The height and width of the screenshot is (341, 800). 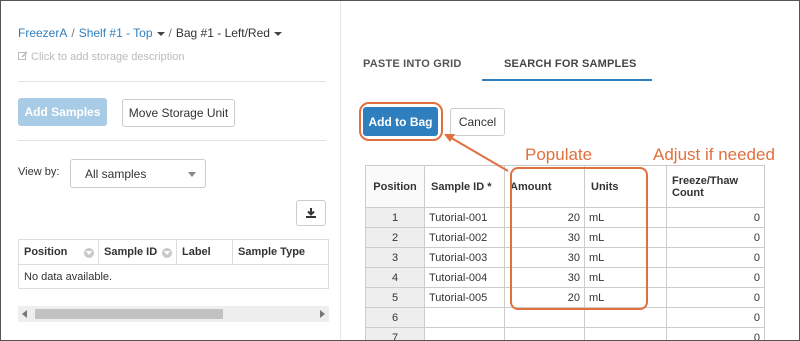 What do you see at coordinates (272, 252) in the screenshot?
I see `column-header-label: Sample Type` at bounding box center [272, 252].